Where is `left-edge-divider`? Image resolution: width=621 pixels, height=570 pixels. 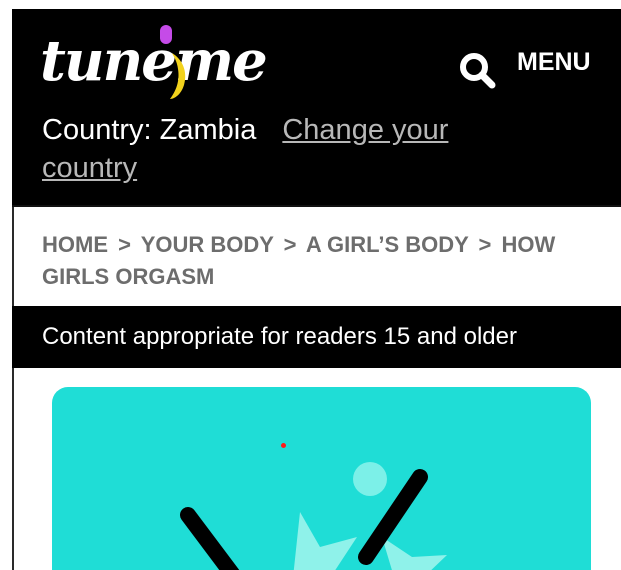 left-edge-divider is located at coordinates (13, 388).